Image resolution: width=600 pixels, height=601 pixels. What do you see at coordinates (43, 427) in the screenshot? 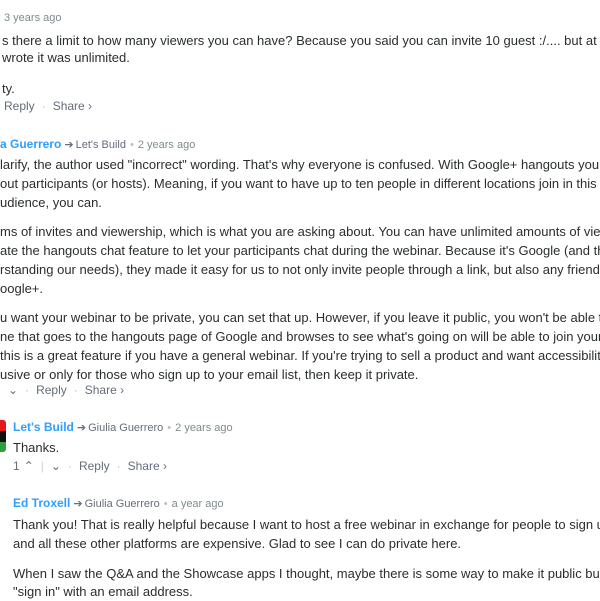
I see `comment-author: Let's Build` at bounding box center [43, 427].